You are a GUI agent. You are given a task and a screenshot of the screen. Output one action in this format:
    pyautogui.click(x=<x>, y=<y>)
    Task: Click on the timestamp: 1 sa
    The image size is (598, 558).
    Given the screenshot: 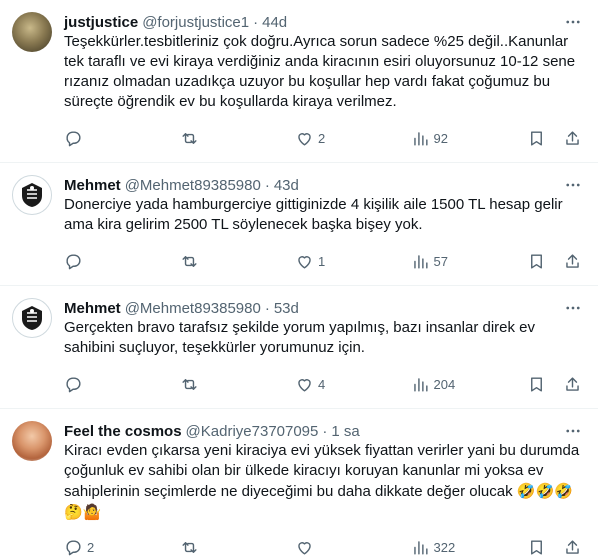 What is the action you would take?
    pyautogui.click(x=345, y=431)
    